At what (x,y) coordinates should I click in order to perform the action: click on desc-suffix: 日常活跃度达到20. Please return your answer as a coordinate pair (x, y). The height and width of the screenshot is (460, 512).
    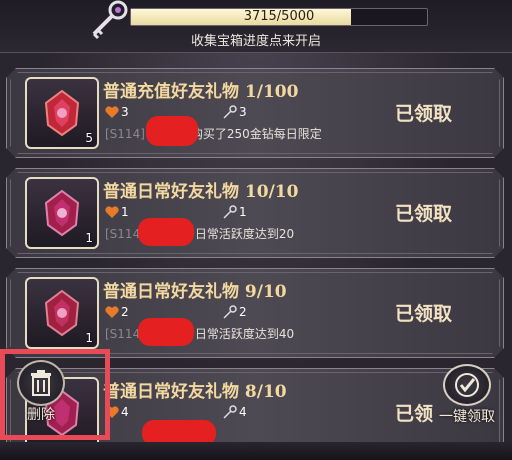
    Looking at the image, I should click on (244, 234).